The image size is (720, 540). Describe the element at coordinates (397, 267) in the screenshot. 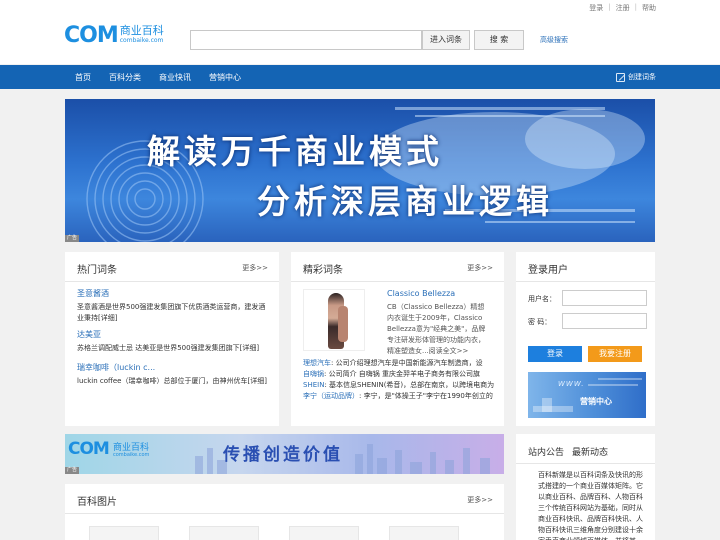

I see `featured-entries-header: 精彩词条 更多>>` at that location.